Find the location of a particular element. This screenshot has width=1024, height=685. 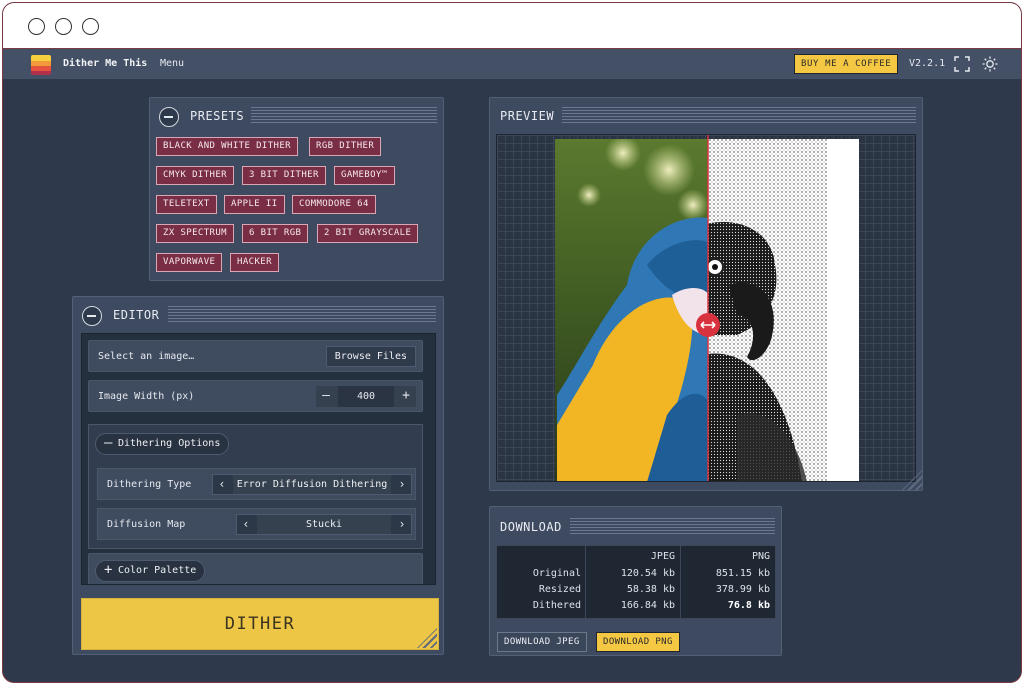

row-label-dithered: Dithered is located at coordinates (556, 605).